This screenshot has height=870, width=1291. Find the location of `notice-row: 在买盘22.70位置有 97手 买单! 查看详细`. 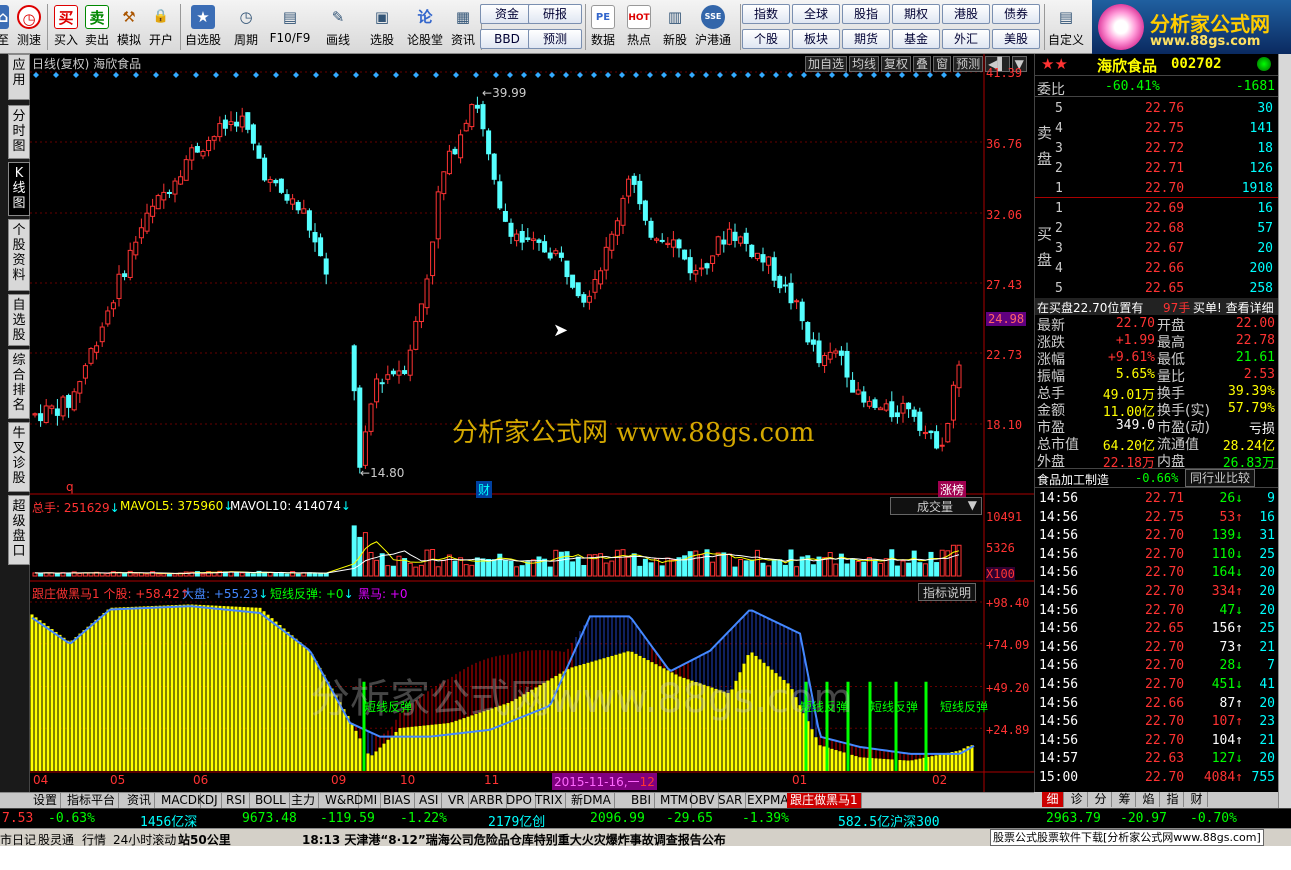

notice-row: 在买盘22.70位置有 97手 买单! 查看详细 is located at coordinates (1157, 306).